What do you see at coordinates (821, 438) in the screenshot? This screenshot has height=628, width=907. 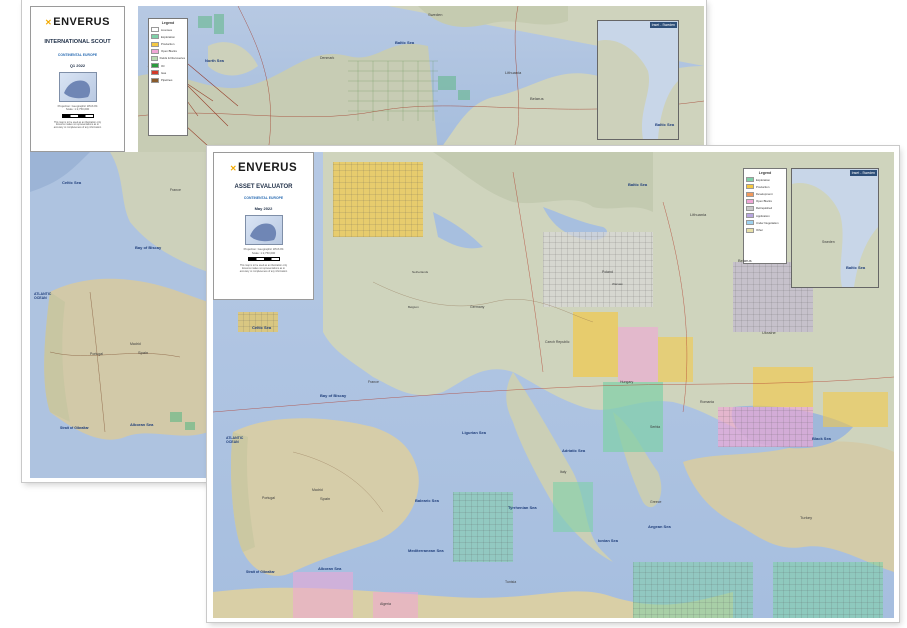 I see `front-label-black-sea: Black Sea` at bounding box center [821, 438].